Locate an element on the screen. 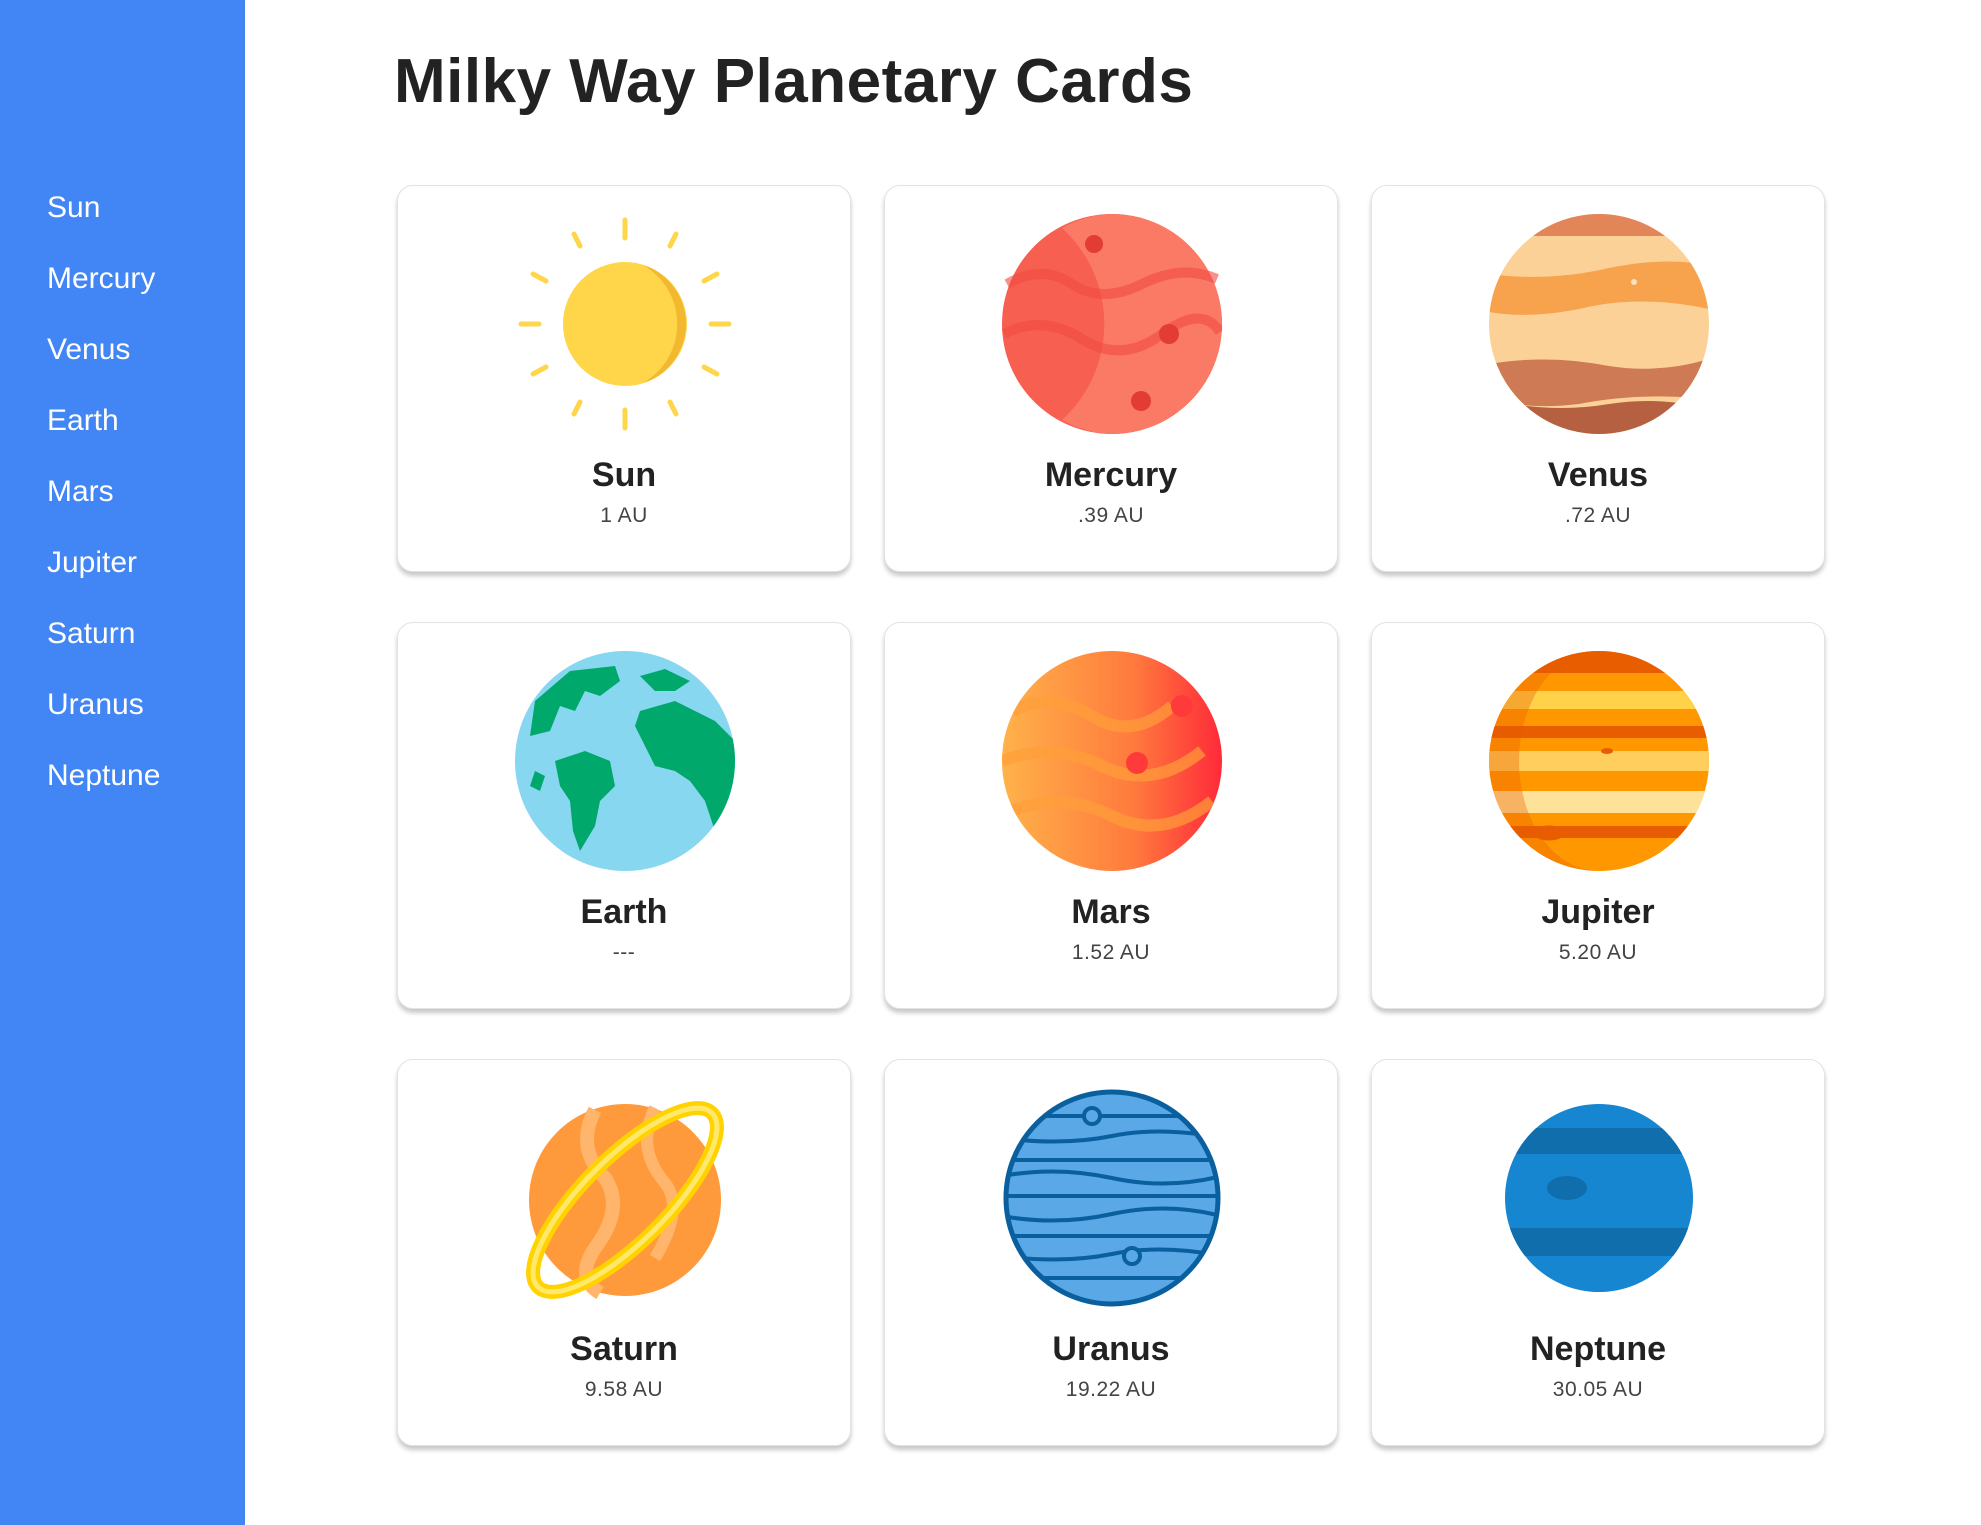 The width and height of the screenshot is (1981, 1525). card-venus: Venus .72 AU is located at coordinates (1598, 378).